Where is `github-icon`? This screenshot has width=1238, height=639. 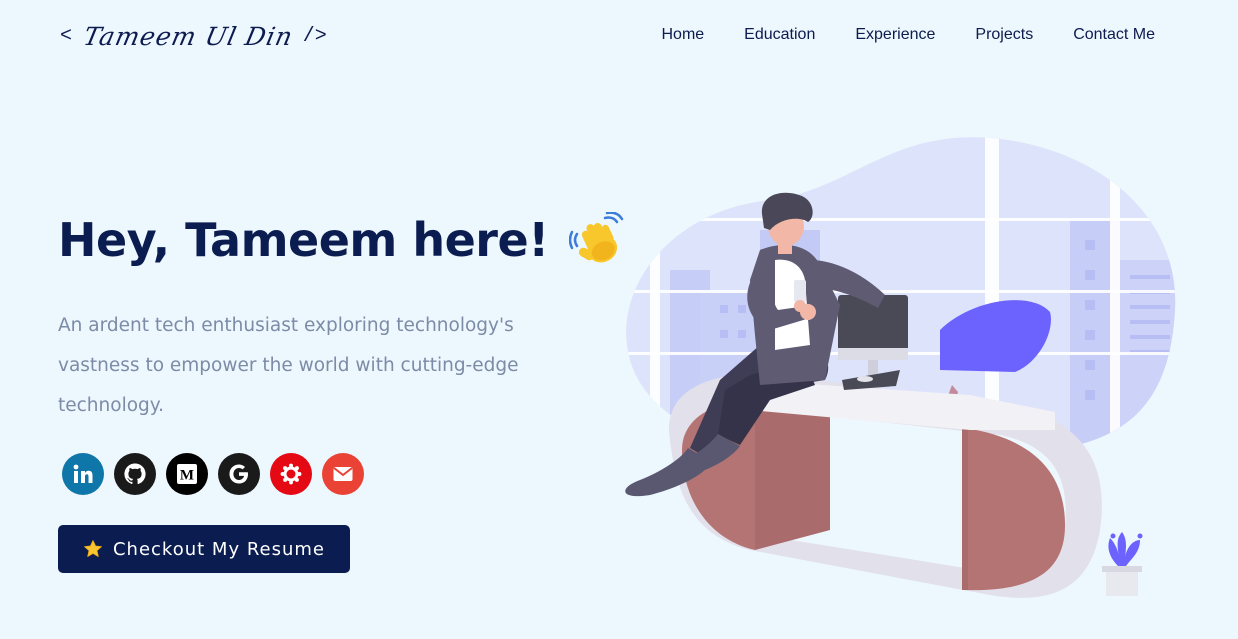
github-icon is located at coordinates (135, 474).